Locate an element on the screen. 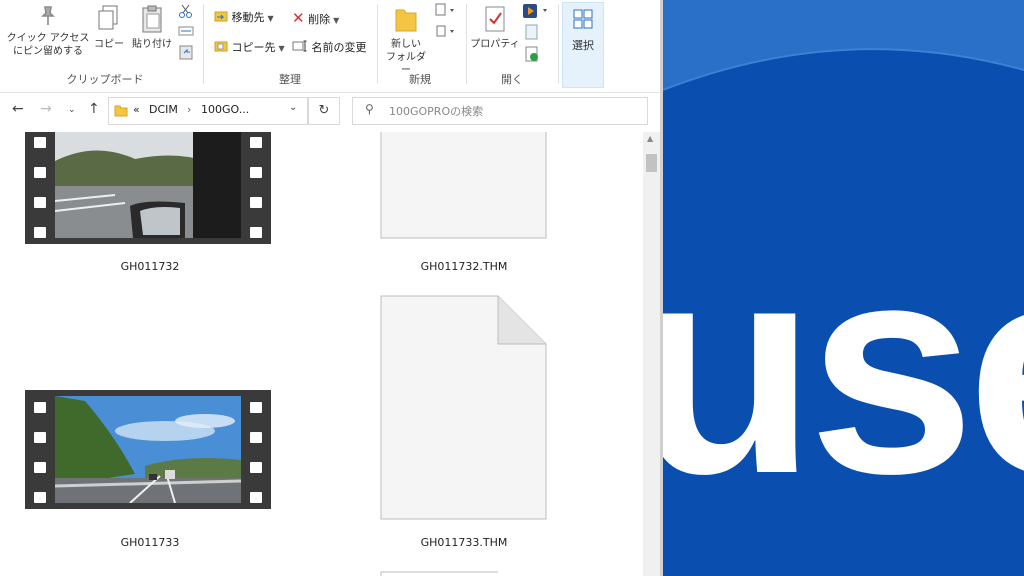 This screenshot has height=576, width=1024. cut-icon is located at coordinates (186, 11).